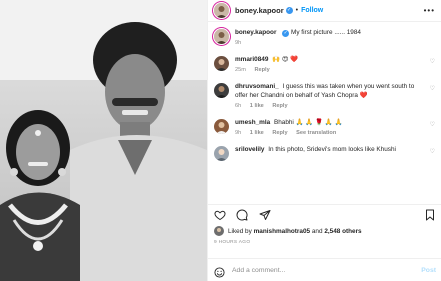  Describe the element at coordinates (238, 43) in the screenshot. I see `caption-age: 9h` at that location.